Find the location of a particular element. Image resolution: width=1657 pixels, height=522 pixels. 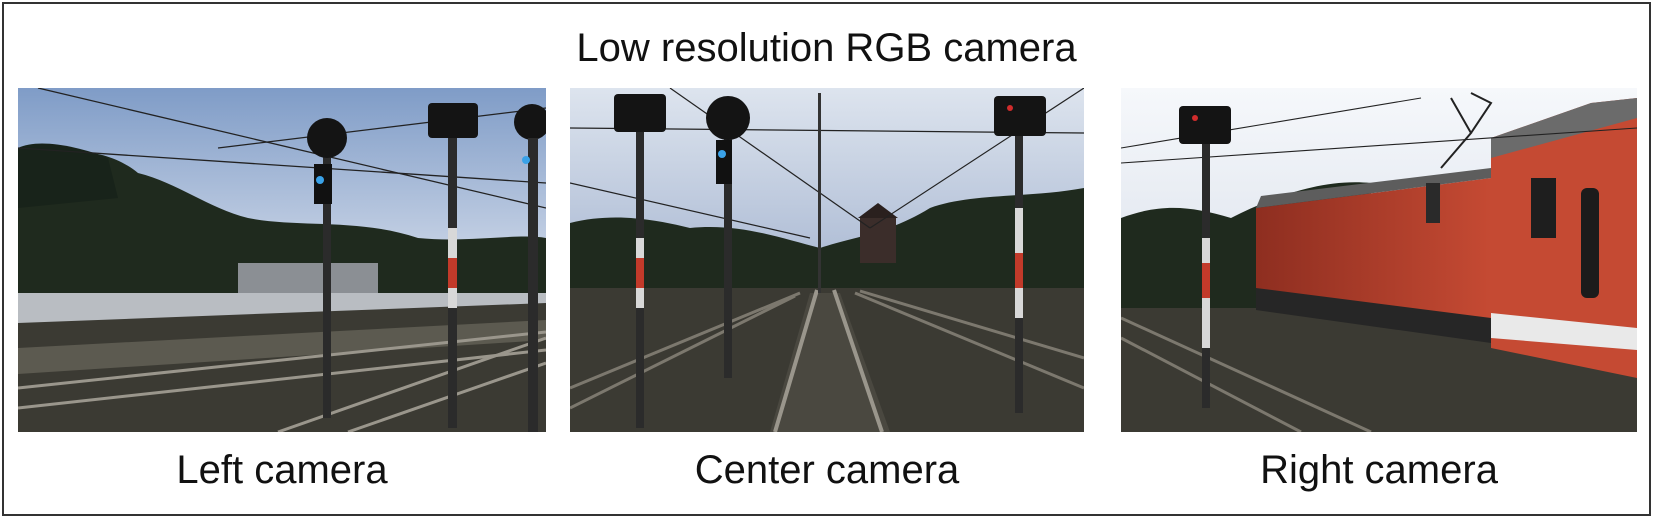

left-camera-caption: Left camera is located at coordinates (282, 470).